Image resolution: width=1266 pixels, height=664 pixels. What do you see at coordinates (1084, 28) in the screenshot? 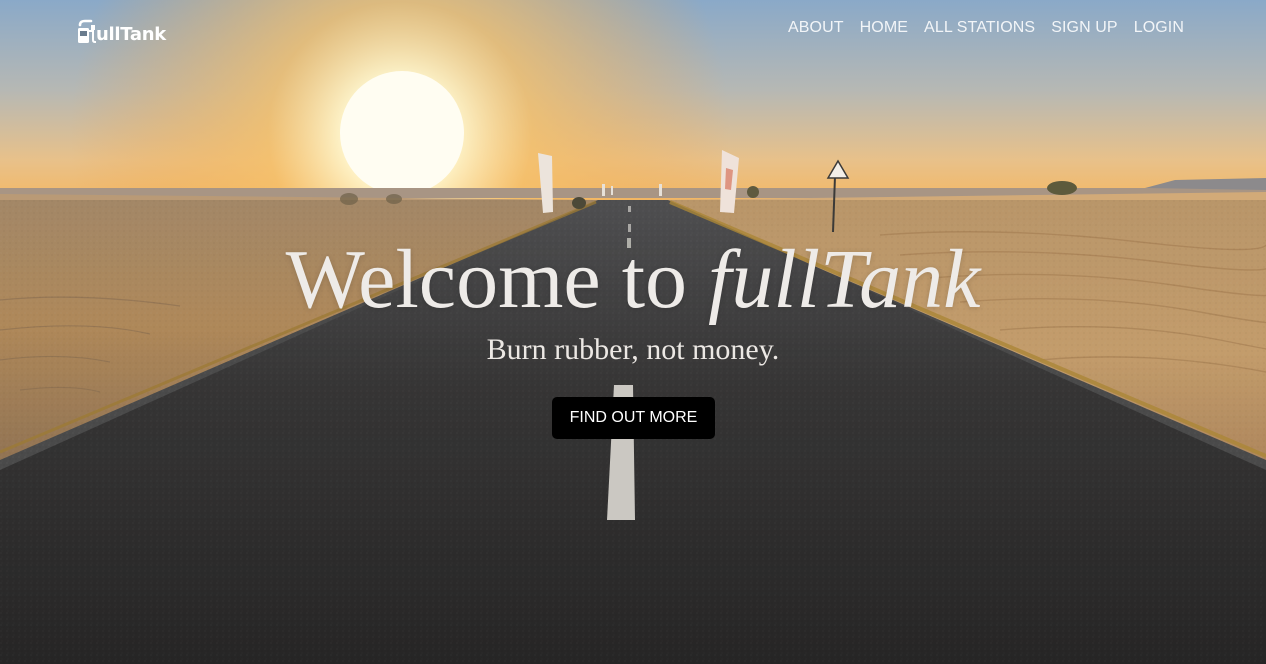
I see `nav-sign-up-link: SIGN UP` at bounding box center [1084, 28].